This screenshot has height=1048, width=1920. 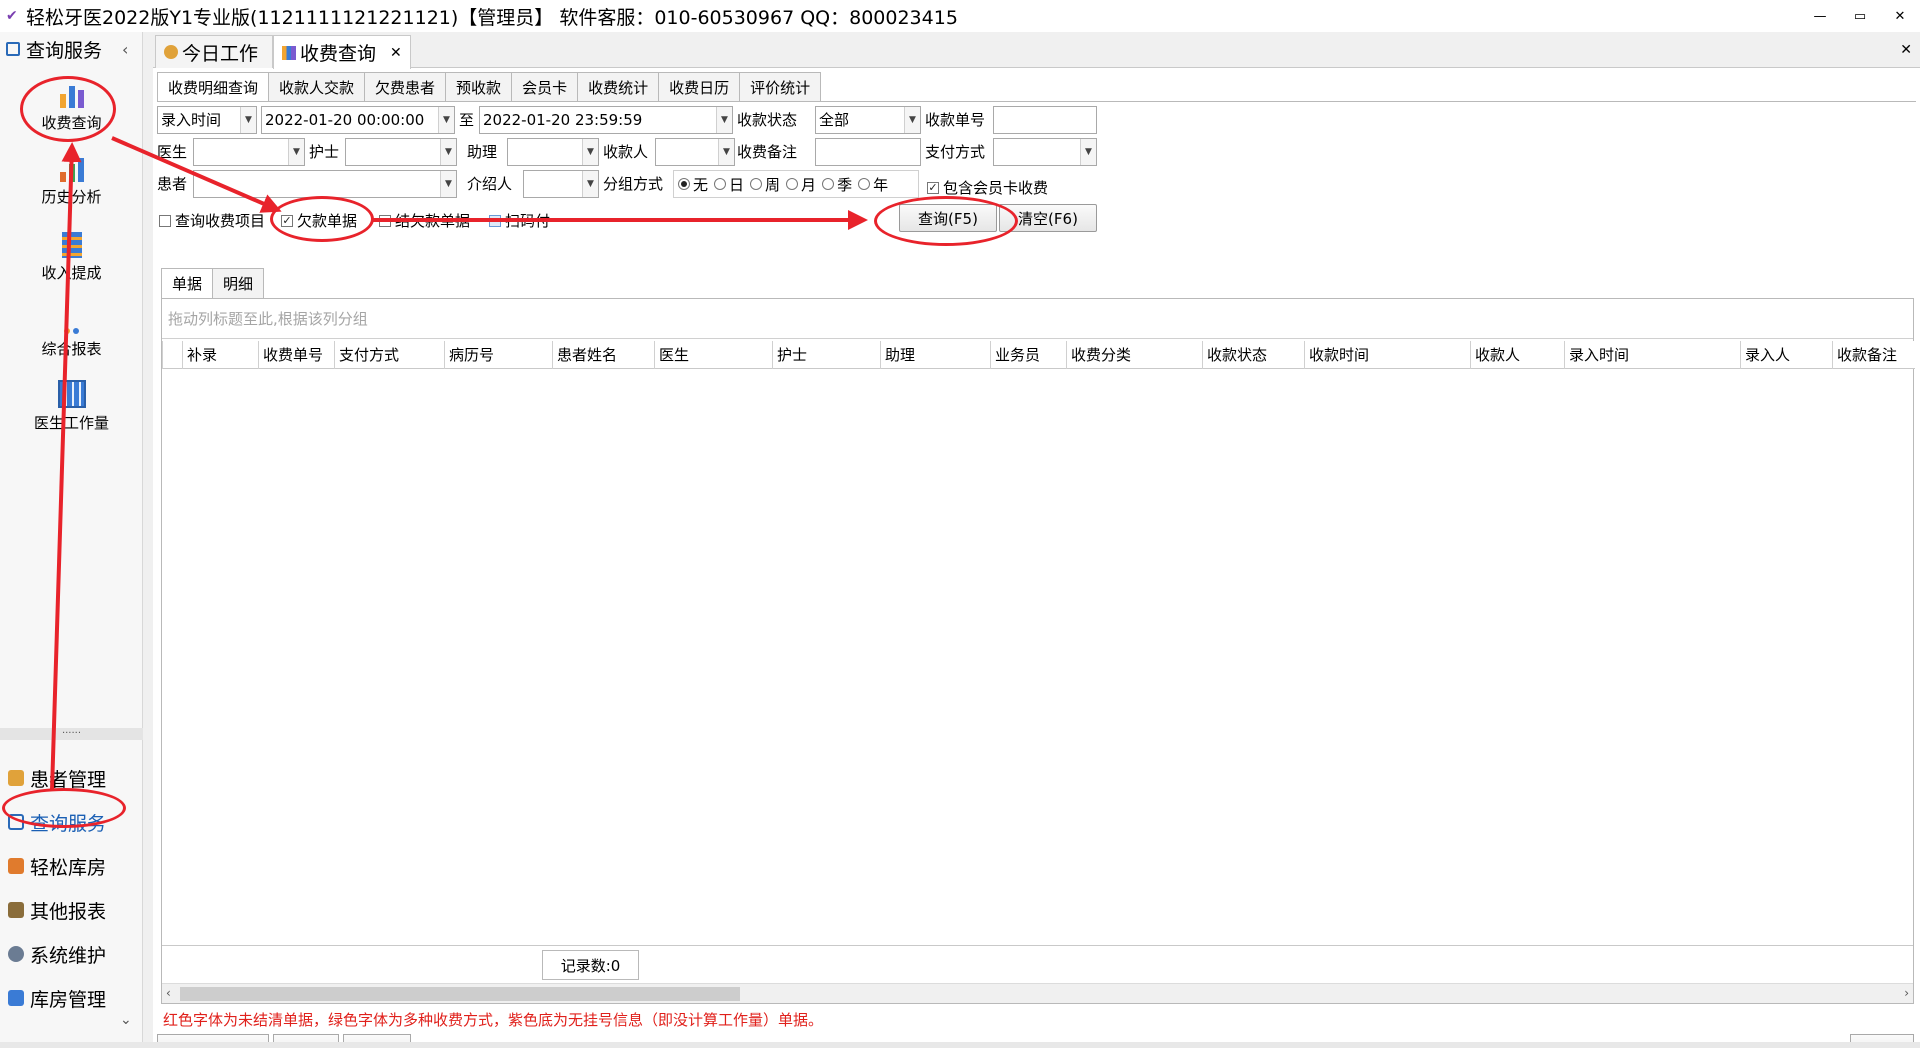 What do you see at coordinates (389, 355) in the screenshot?
I see `column-header: 支付方式` at bounding box center [389, 355].